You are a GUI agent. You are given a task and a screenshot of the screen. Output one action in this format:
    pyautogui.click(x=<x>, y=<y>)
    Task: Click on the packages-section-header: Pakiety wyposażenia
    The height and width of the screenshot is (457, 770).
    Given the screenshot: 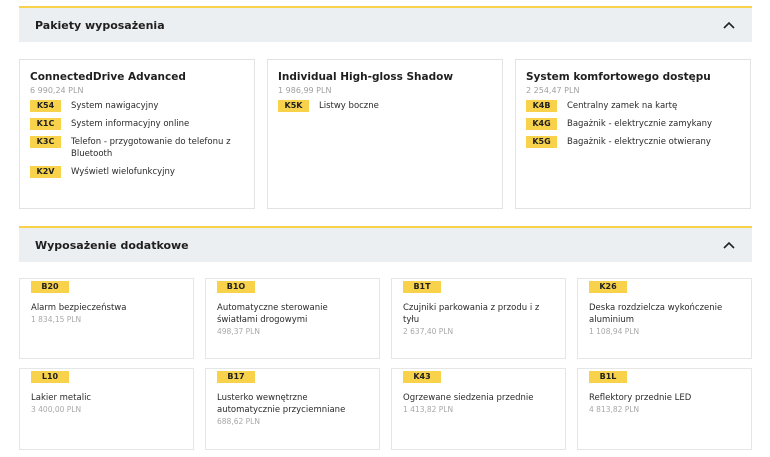 What is the action you would take?
    pyautogui.click(x=385, y=24)
    